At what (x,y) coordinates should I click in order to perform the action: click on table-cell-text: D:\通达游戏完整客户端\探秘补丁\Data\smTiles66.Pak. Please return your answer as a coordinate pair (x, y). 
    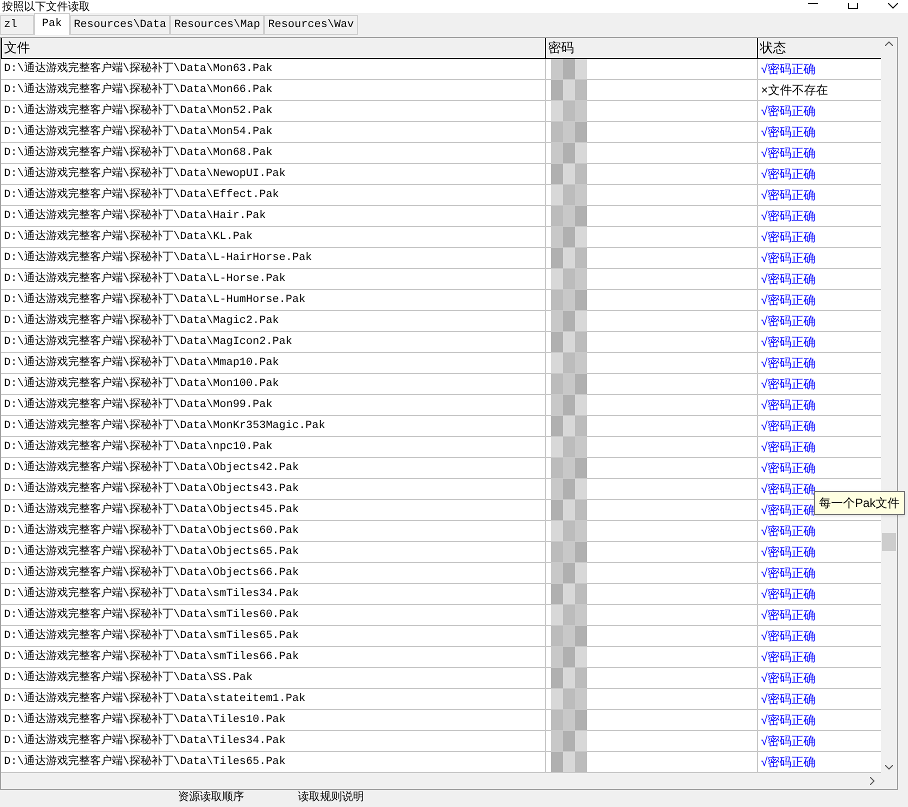
    Looking at the image, I should click on (151, 656).